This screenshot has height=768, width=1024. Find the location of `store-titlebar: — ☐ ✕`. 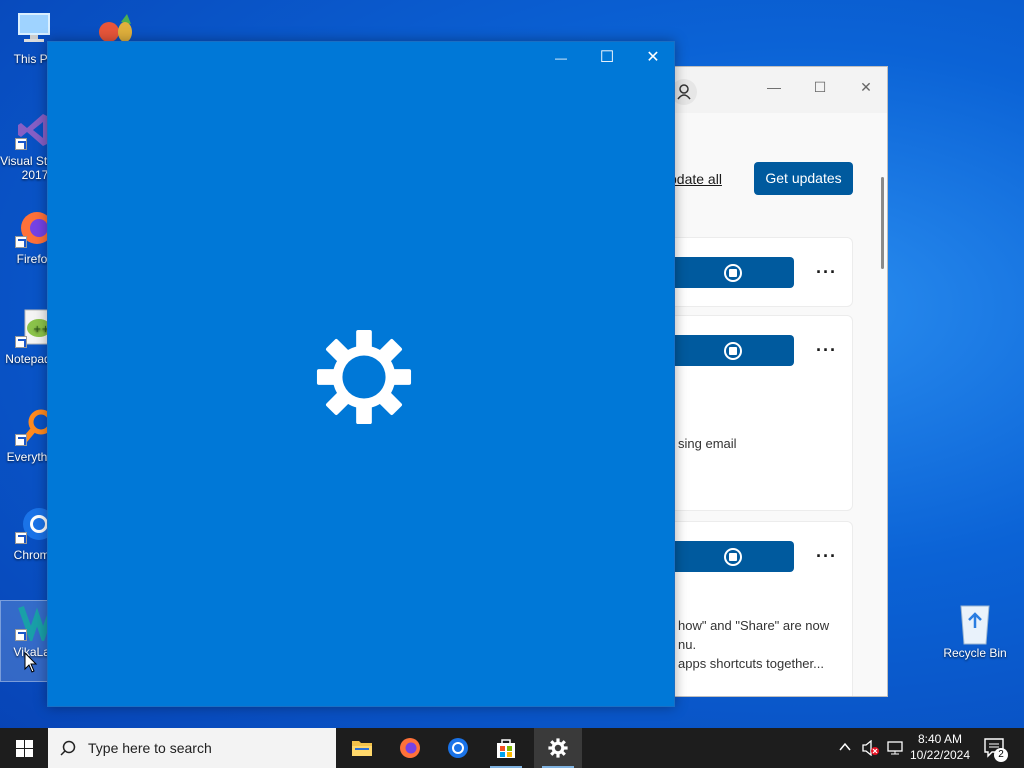

store-titlebar: — ☐ ✕ is located at coordinates (764, 90).